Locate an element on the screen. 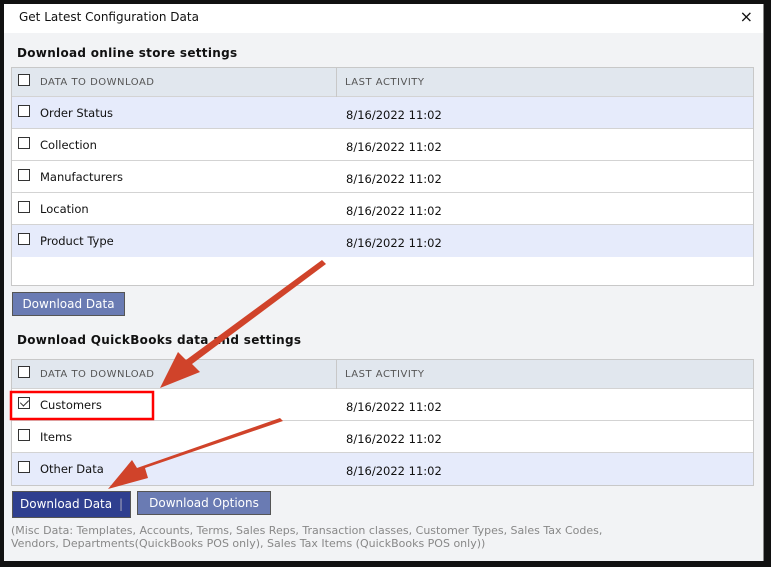 The width and height of the screenshot is (771, 567). highlight-box is located at coordinates (82, 405).